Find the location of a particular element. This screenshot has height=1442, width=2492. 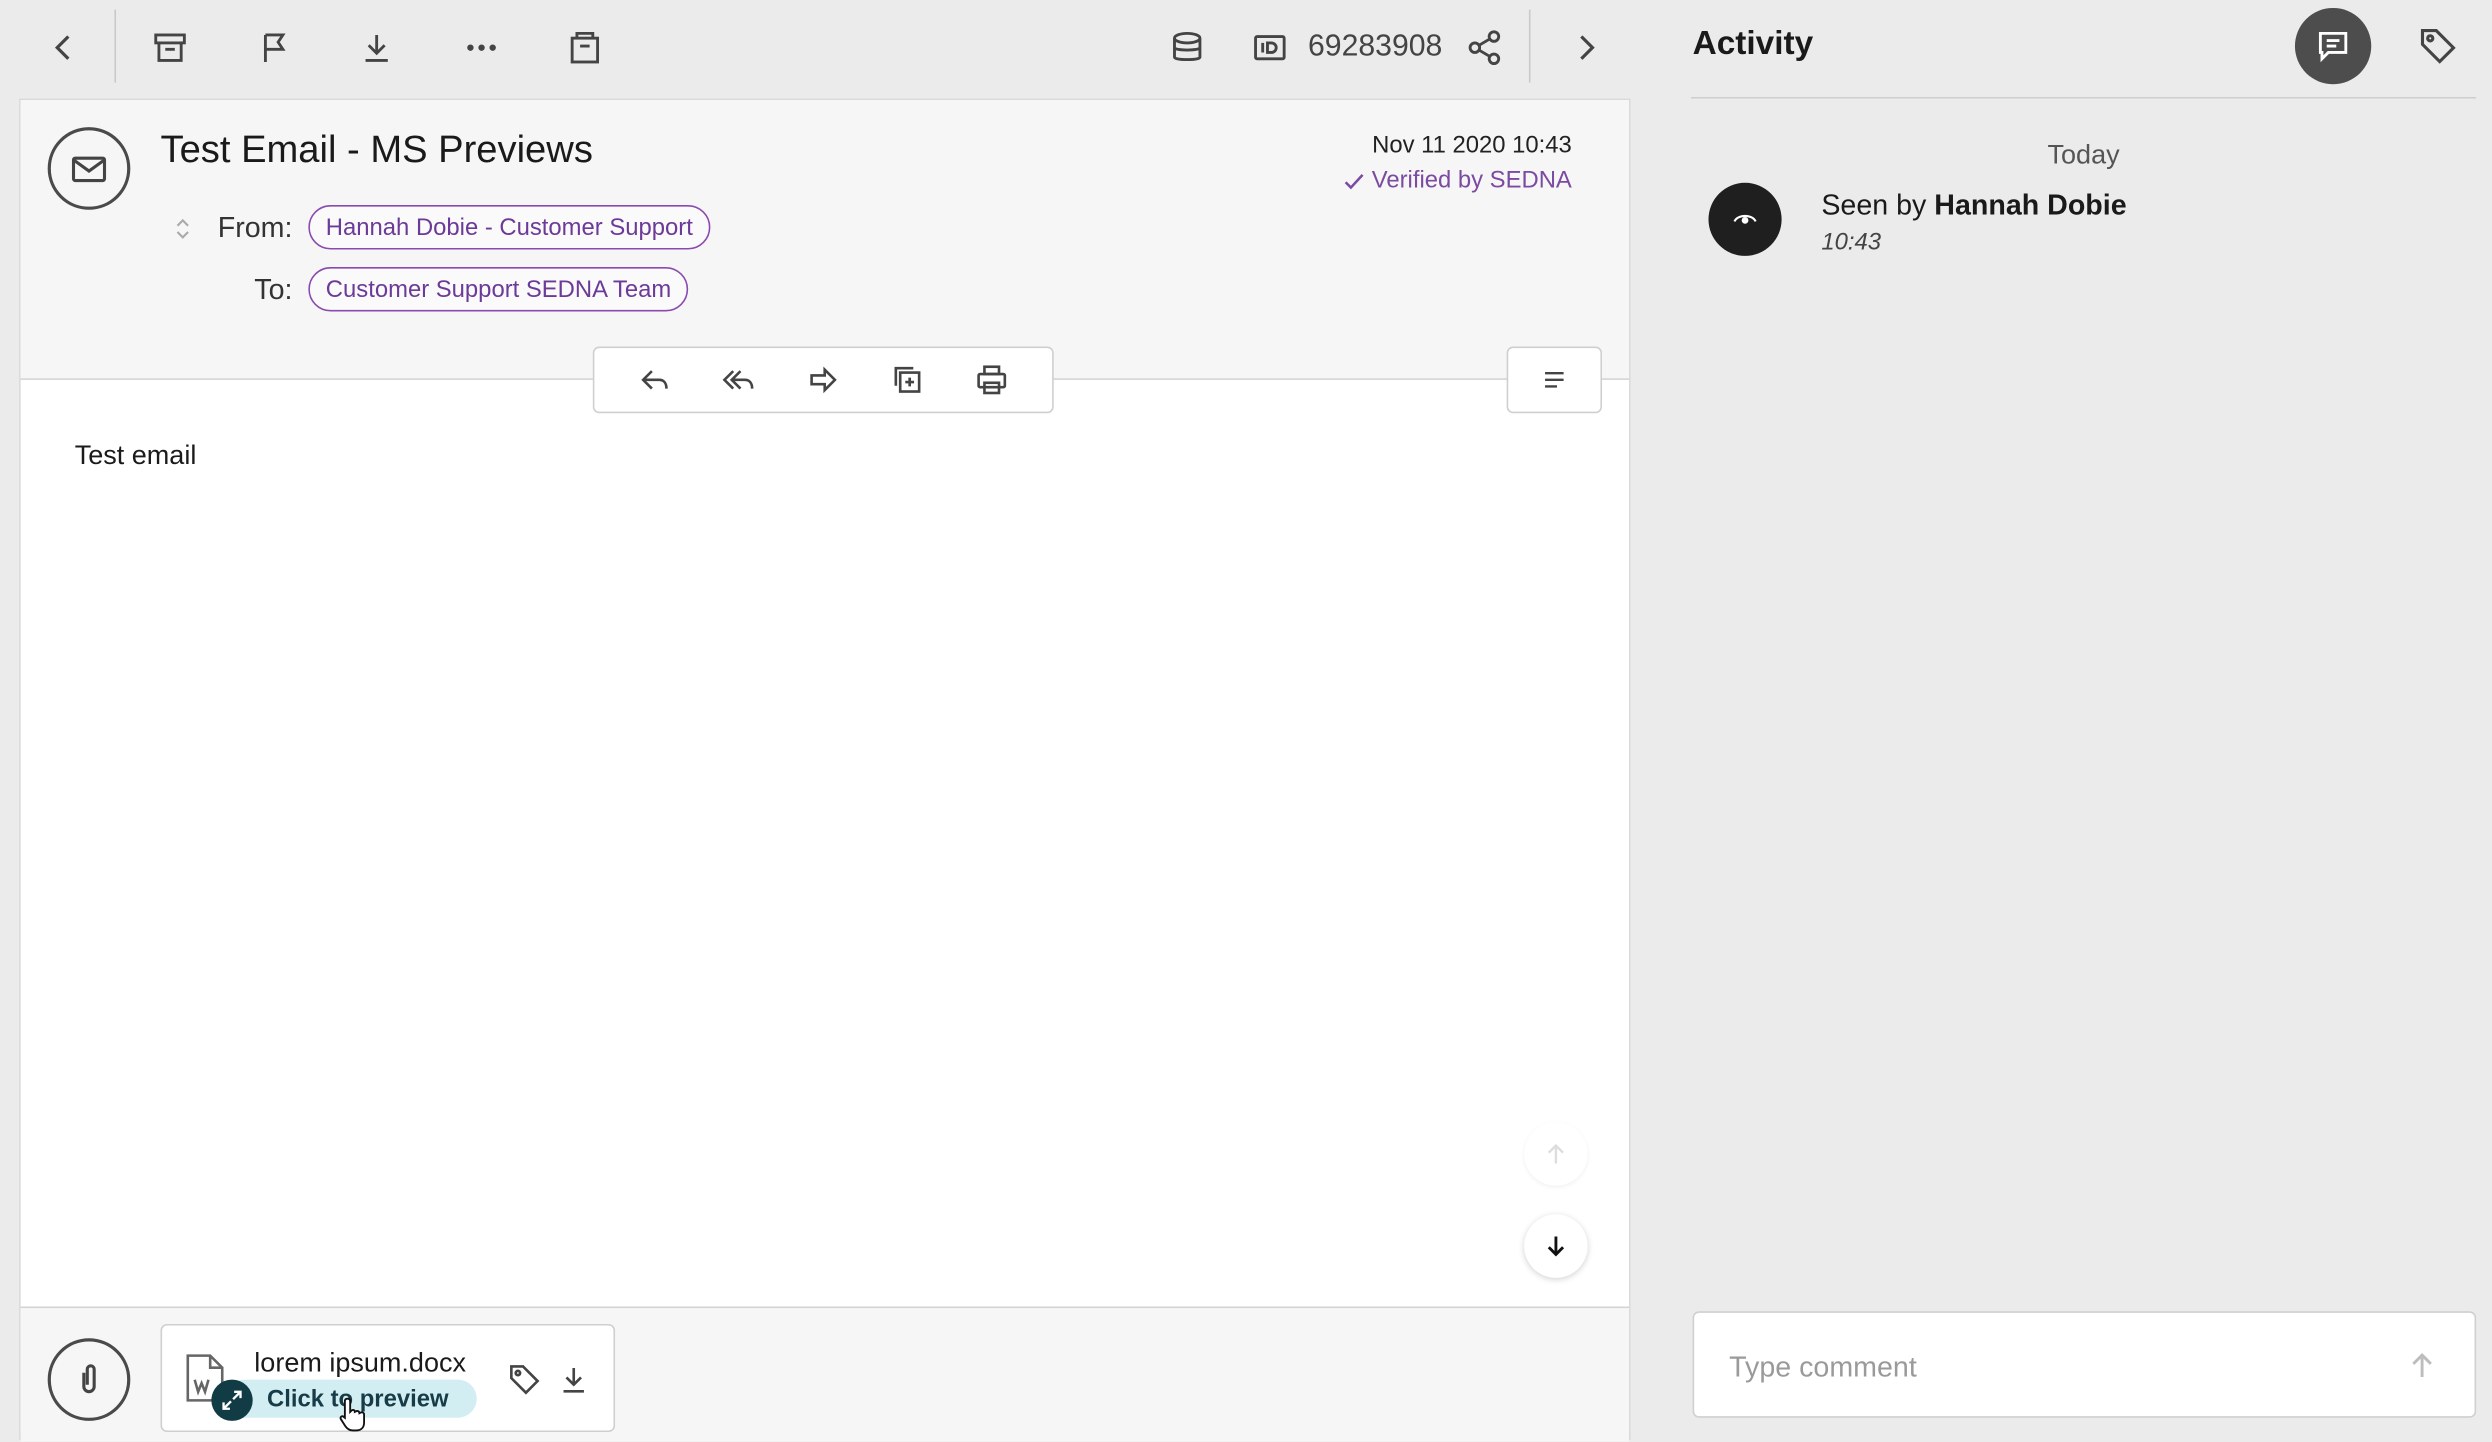

id-badge is located at coordinates (1270, 48).